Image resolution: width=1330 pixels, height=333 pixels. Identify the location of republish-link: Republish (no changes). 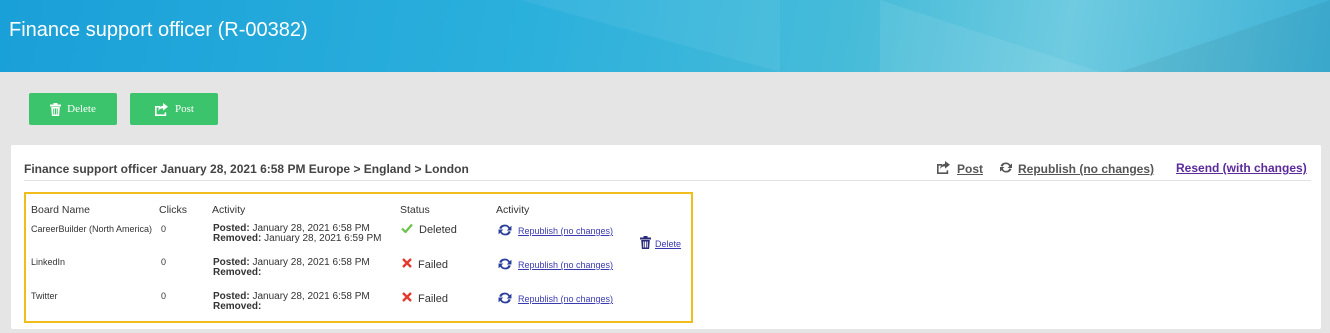
(1076, 169).